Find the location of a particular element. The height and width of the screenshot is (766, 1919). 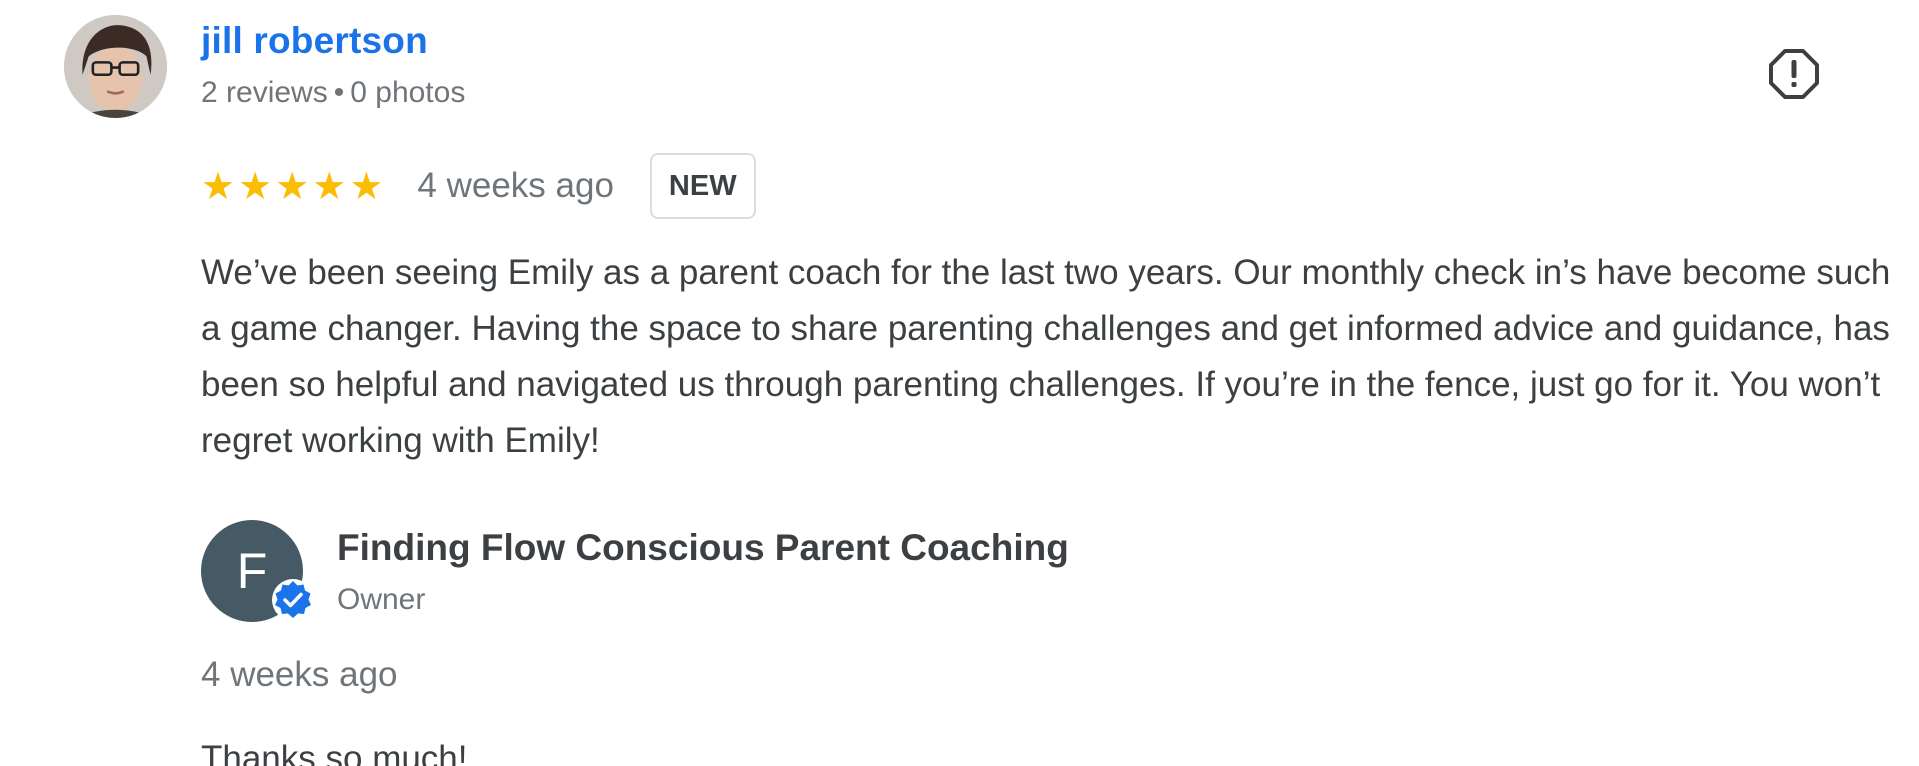

reviewer-meta: 2 reviews • 0 photos is located at coordinates (333, 93).